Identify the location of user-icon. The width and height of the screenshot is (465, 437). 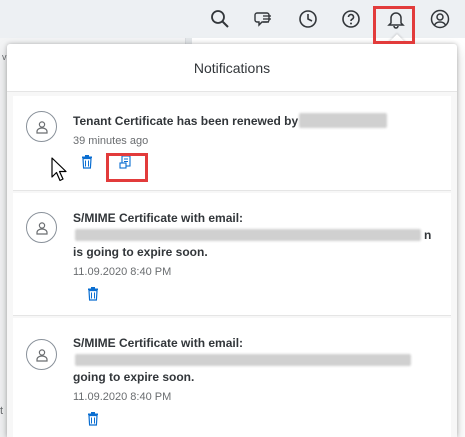
(440, 19).